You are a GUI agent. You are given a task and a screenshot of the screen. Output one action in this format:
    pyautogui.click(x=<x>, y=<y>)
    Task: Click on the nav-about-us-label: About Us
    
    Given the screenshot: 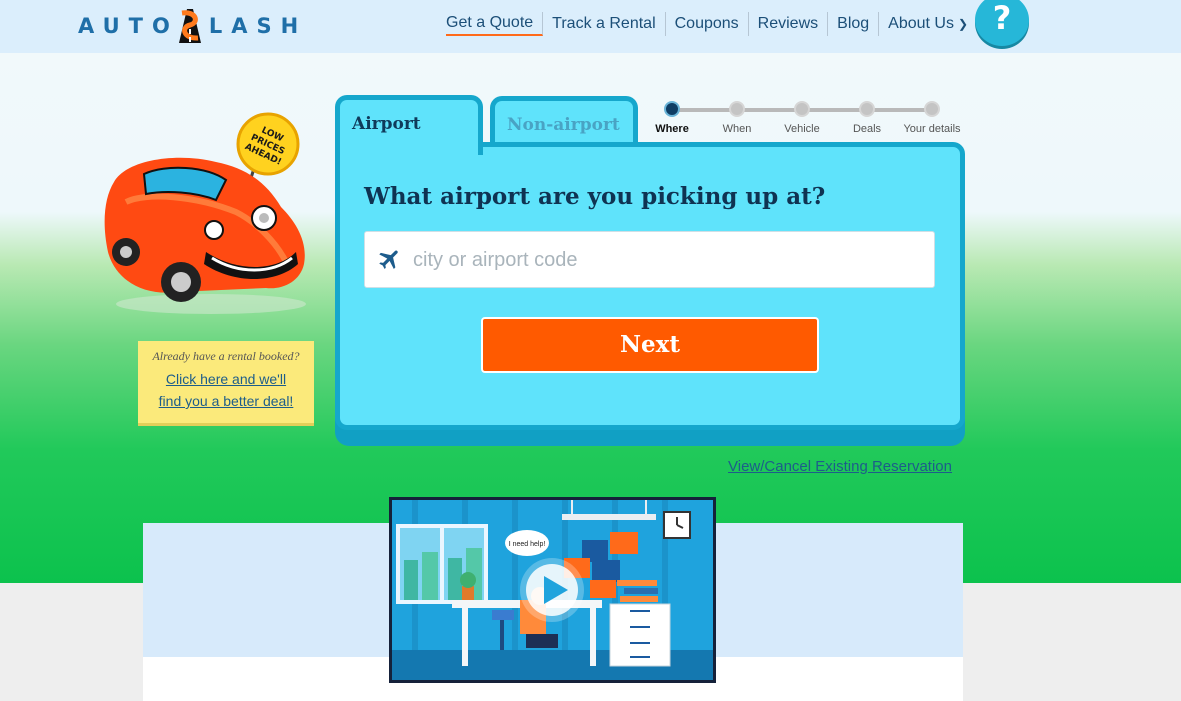 What is the action you would take?
    pyautogui.click(x=921, y=23)
    